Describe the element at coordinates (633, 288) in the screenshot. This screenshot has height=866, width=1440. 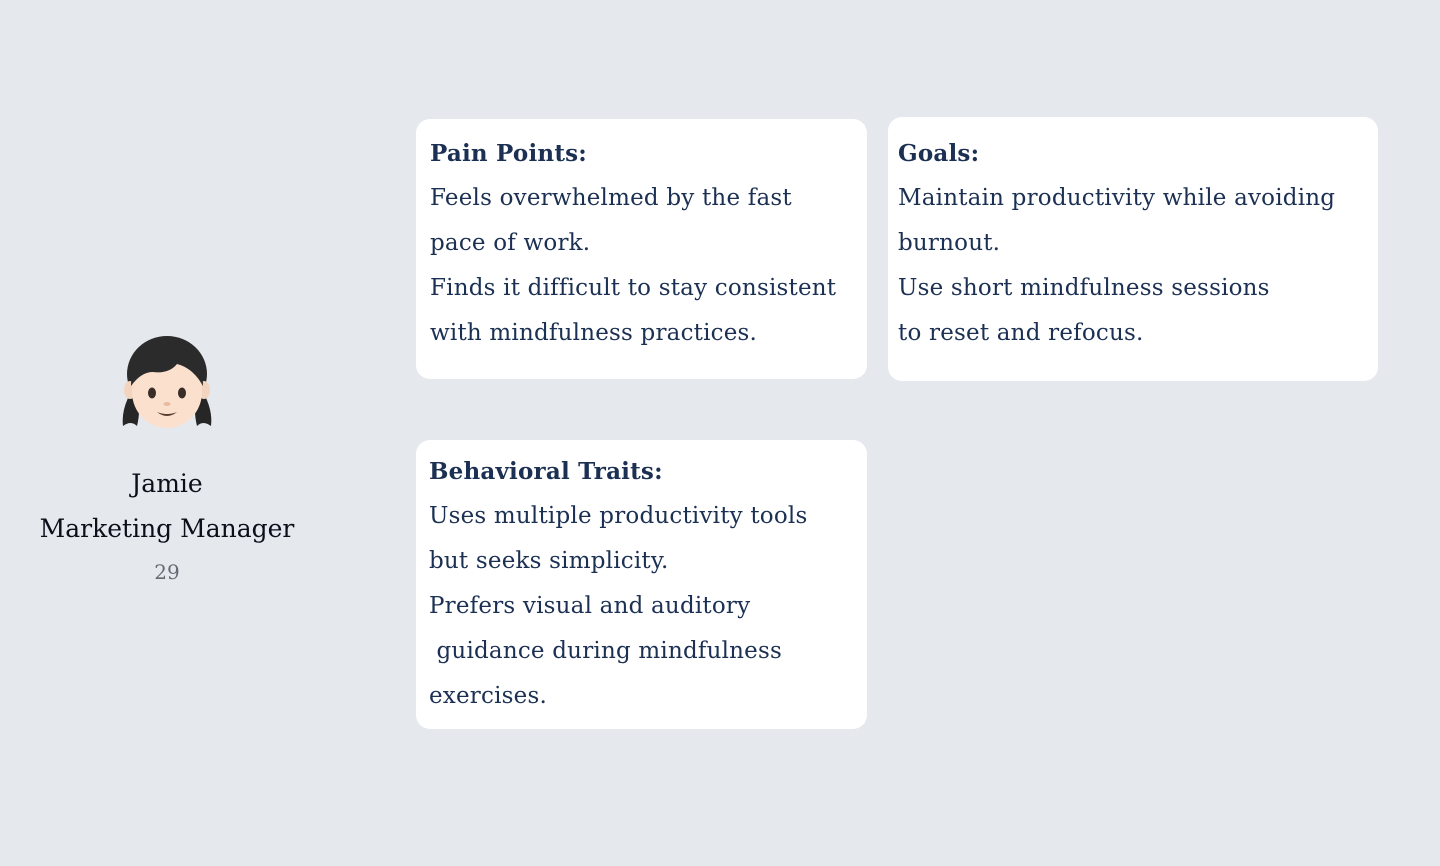
I see `pain-points-line: Finds it difficult to stay consistent` at that location.